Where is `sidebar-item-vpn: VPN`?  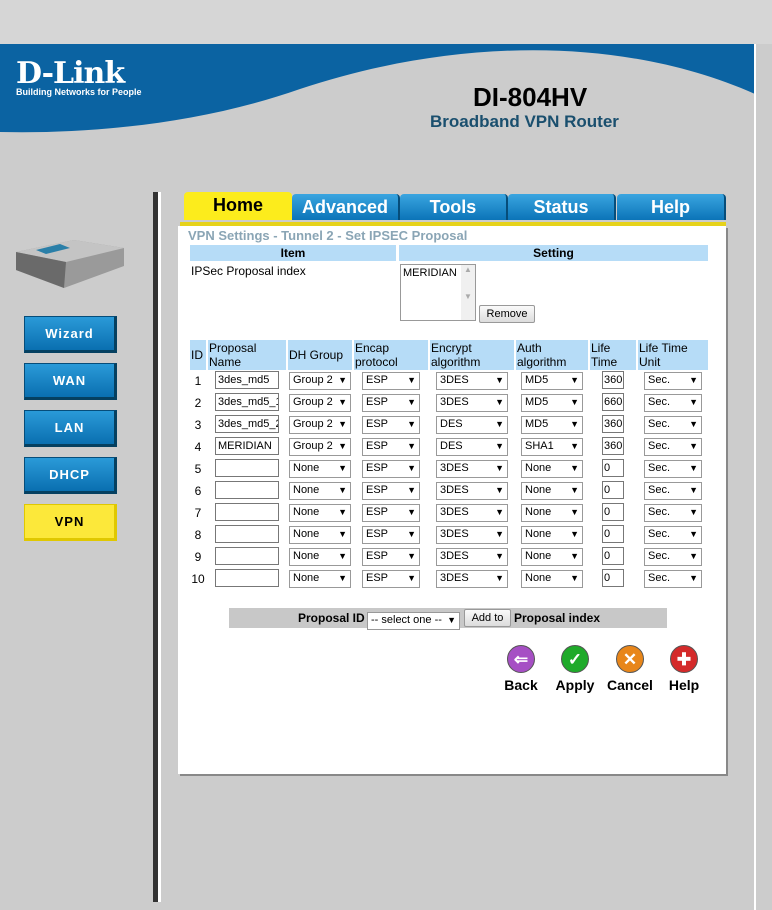
sidebar-item-vpn: VPN is located at coordinates (70, 522).